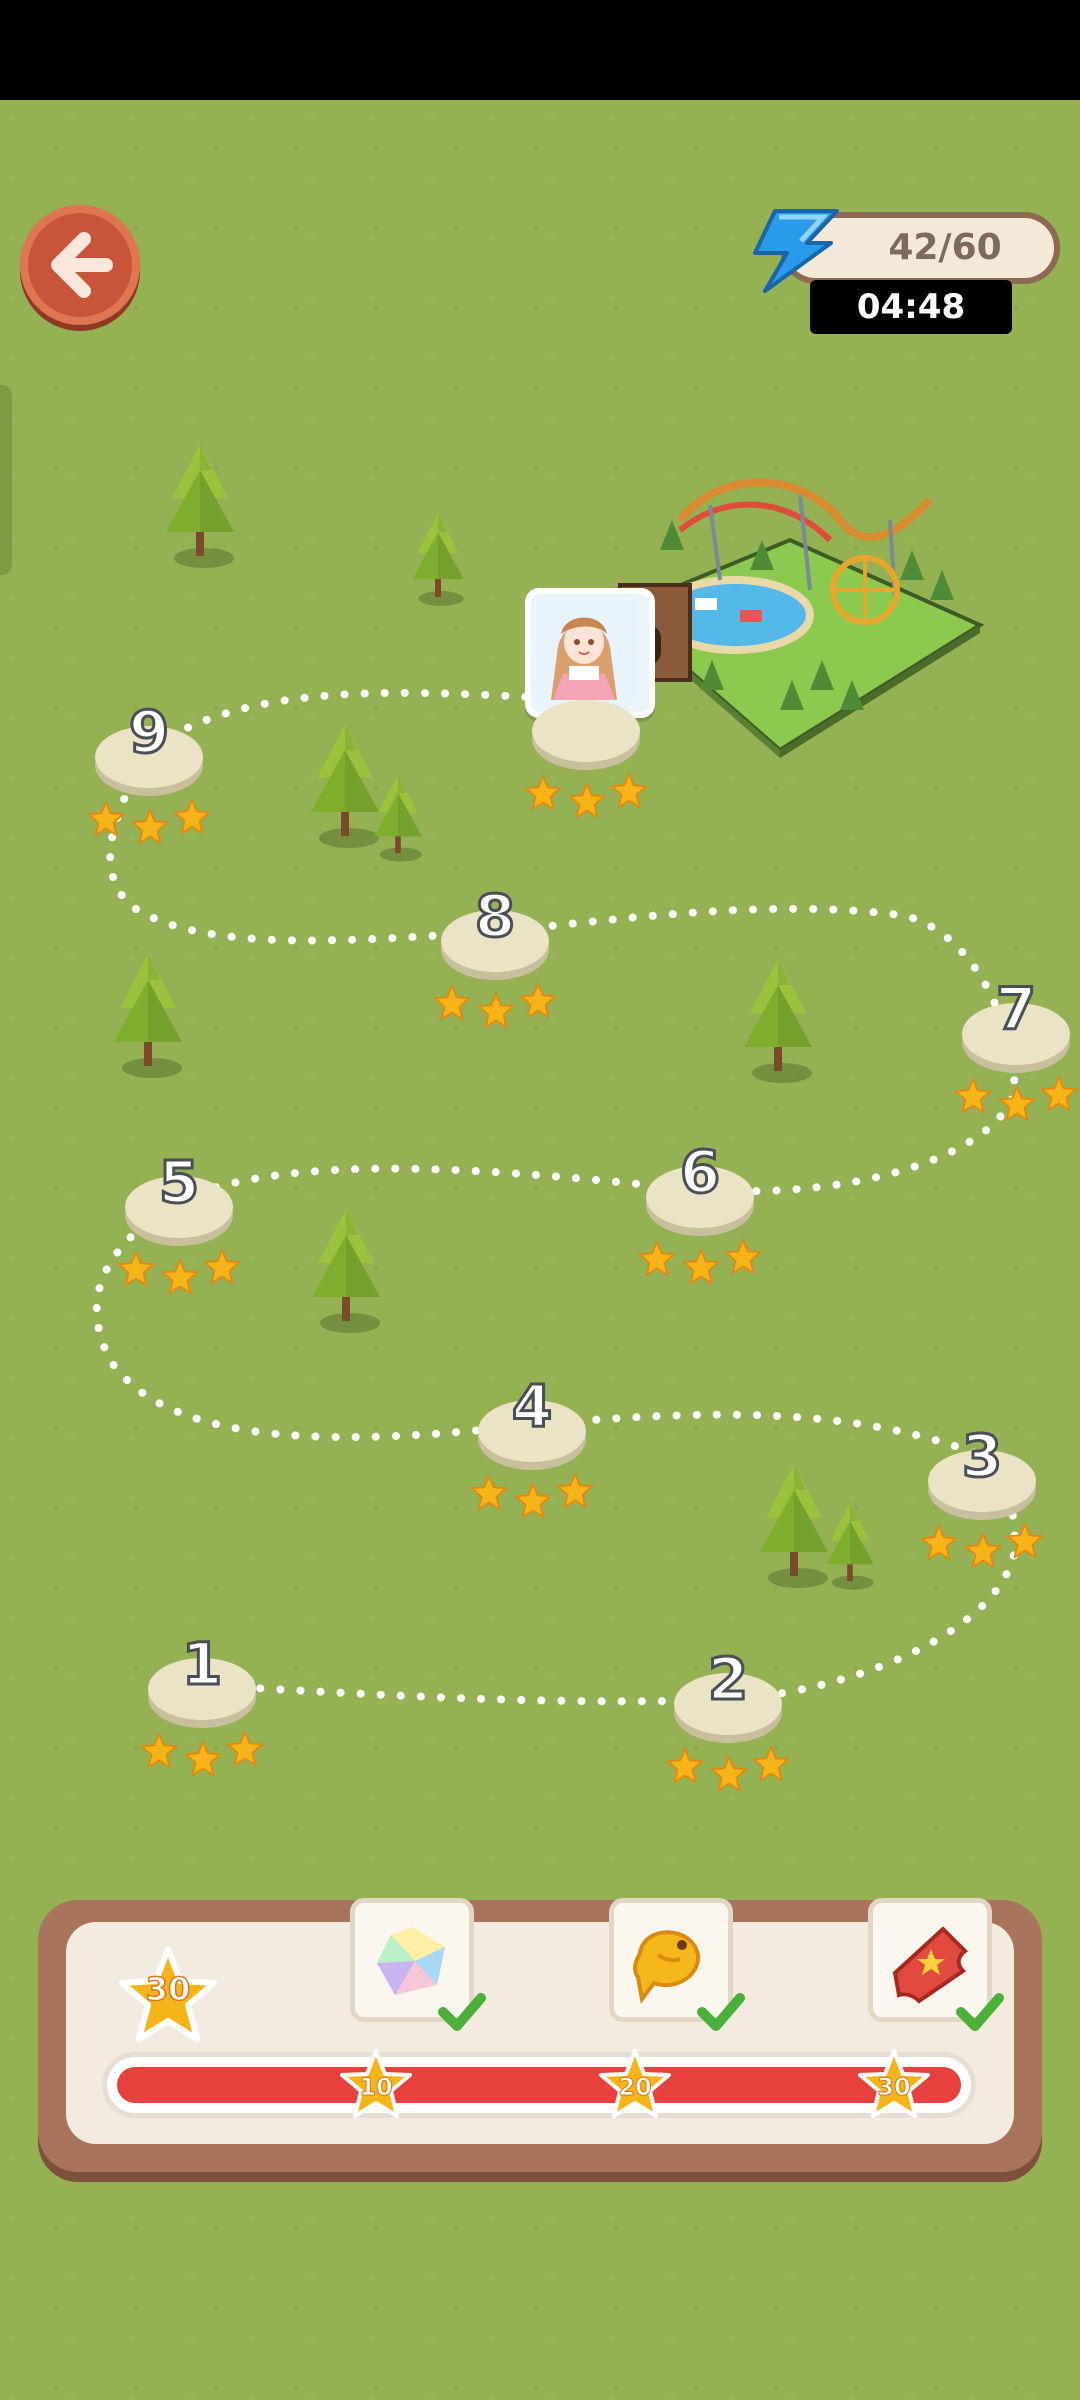 The image size is (1080, 2400). Describe the element at coordinates (635, 2087) in the screenshot. I see `milestone-star-count: 20` at that location.